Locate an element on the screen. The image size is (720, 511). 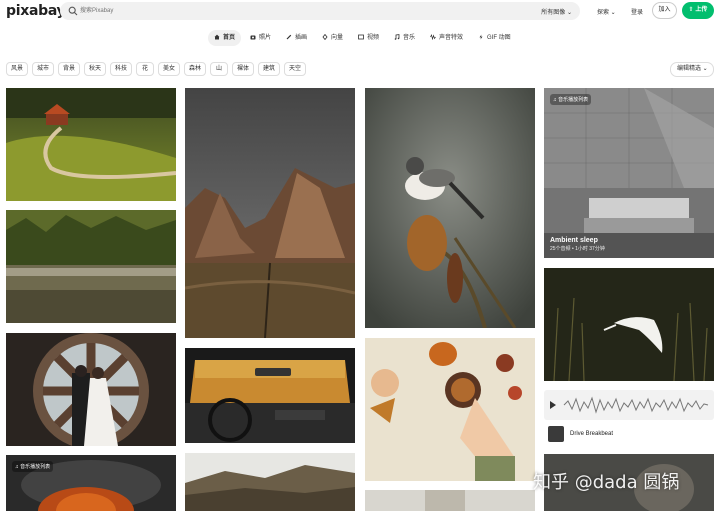
photo-bird-on-flower is located at coordinates (450, 208).